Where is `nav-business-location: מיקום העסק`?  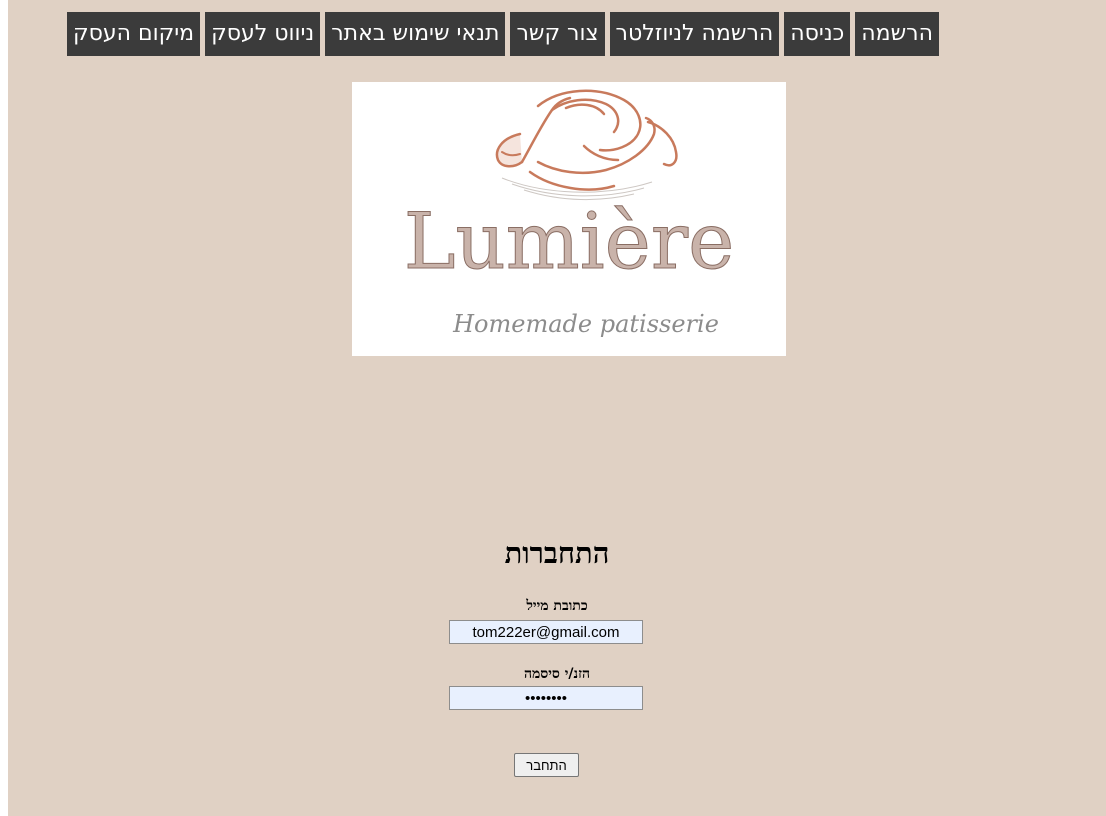
nav-business-location: מיקום העסק is located at coordinates (134, 34).